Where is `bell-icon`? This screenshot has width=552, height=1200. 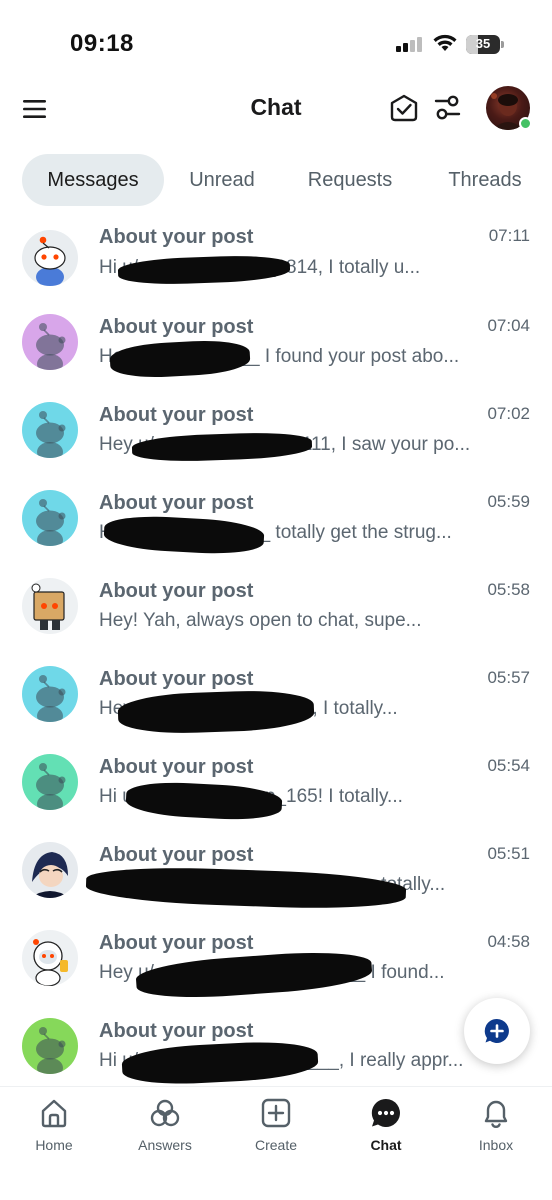 bell-icon is located at coordinates (496, 1113).